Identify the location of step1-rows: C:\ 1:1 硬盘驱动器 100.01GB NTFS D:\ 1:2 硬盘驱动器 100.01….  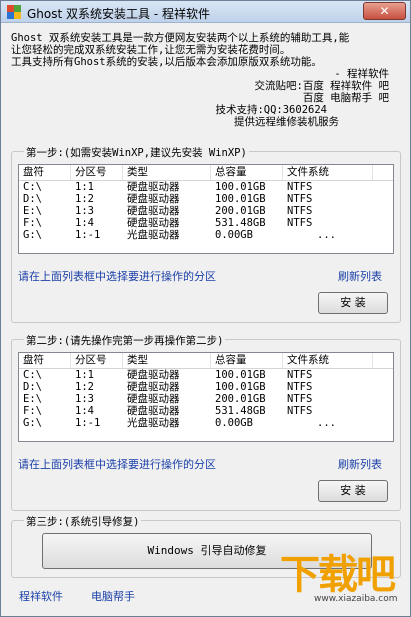
(206, 211).